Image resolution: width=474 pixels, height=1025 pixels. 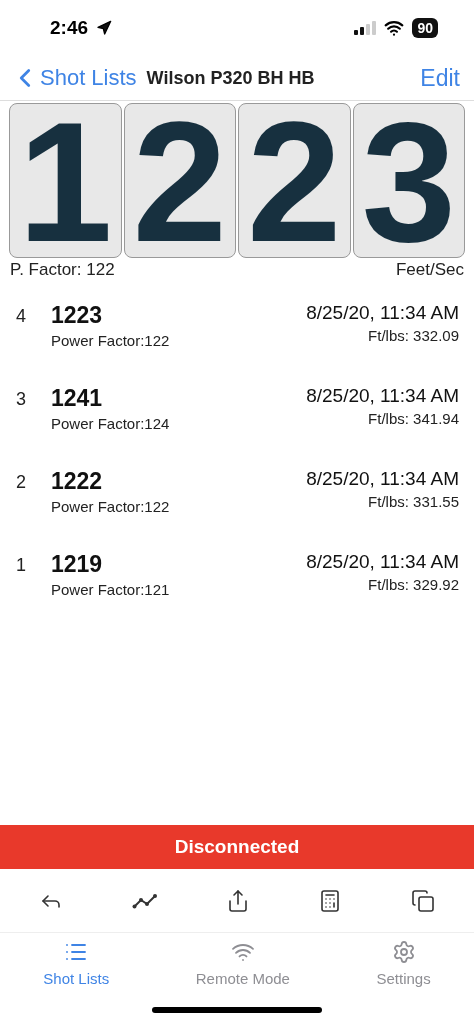 What do you see at coordinates (403, 973) in the screenshot?
I see `tab: Settings` at bounding box center [403, 973].